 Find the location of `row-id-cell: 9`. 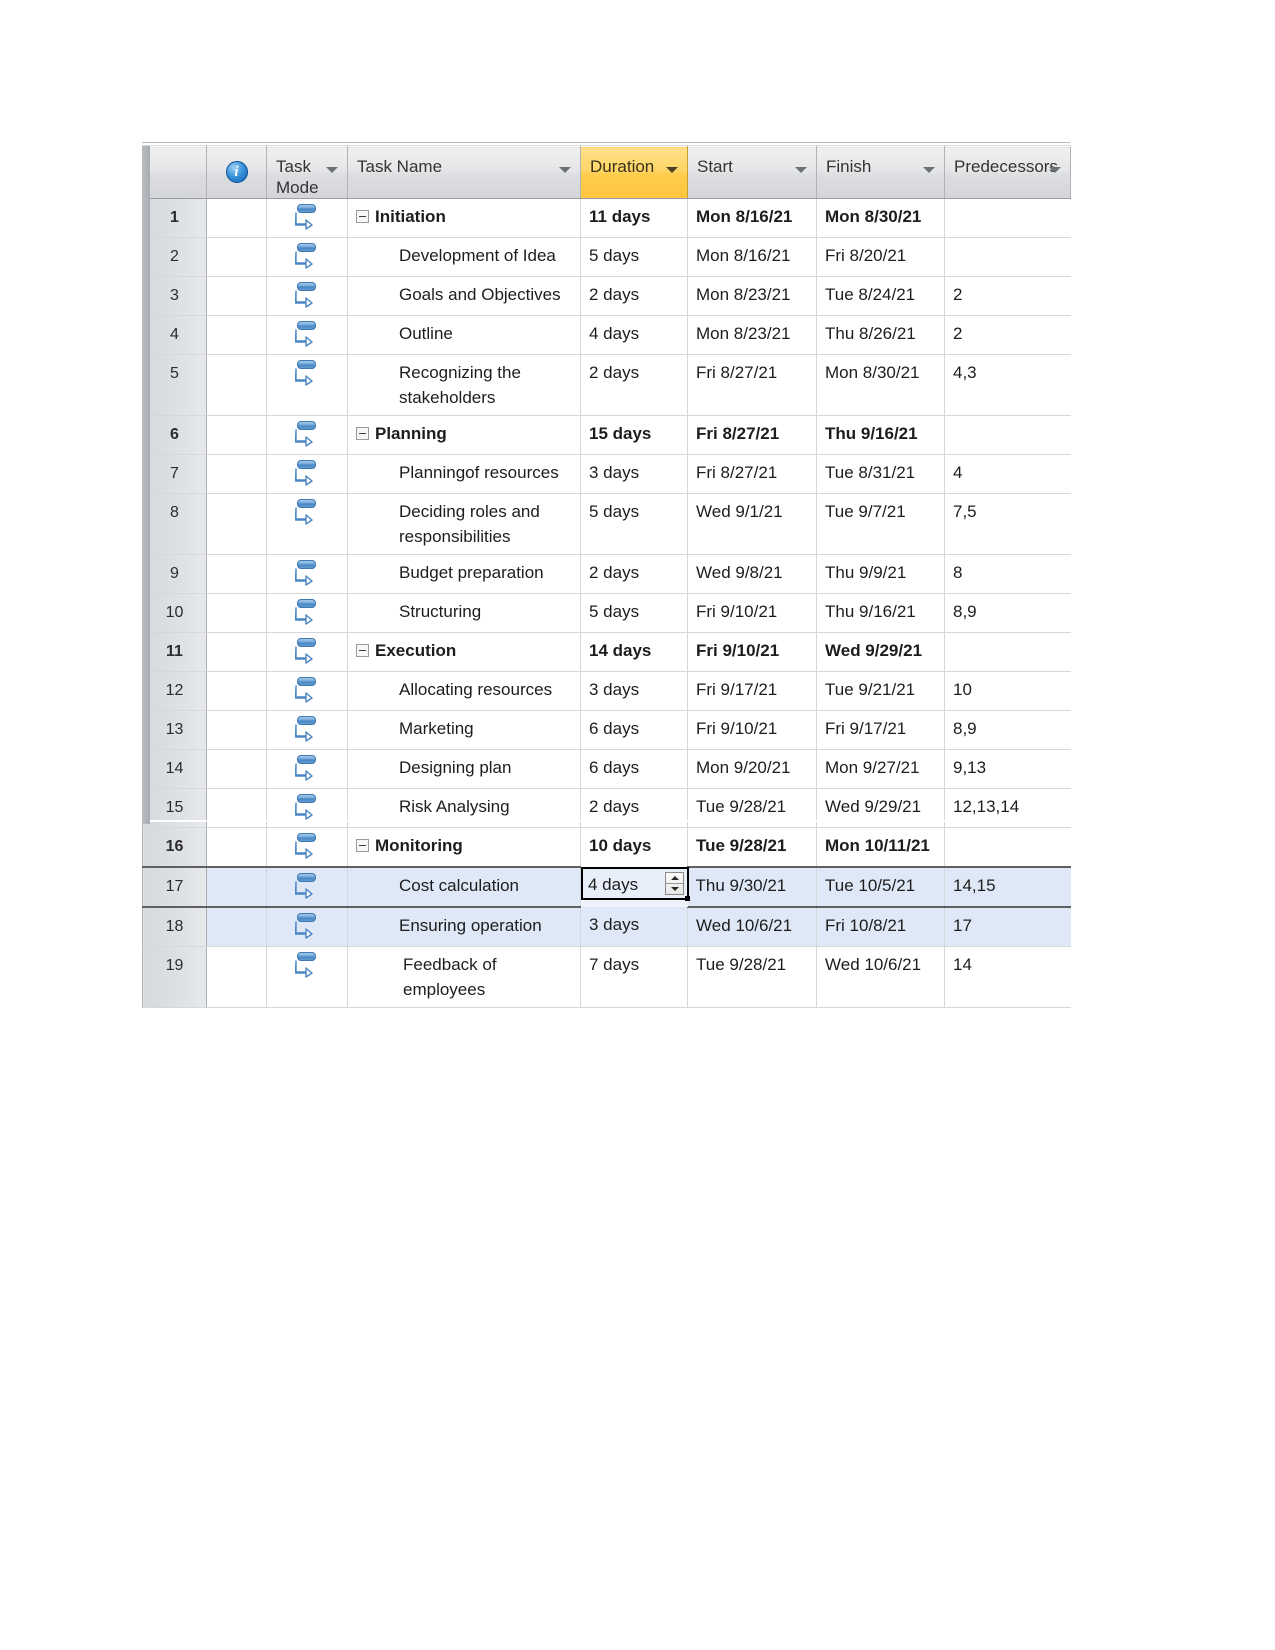

row-id-cell: 9 is located at coordinates (174, 574).